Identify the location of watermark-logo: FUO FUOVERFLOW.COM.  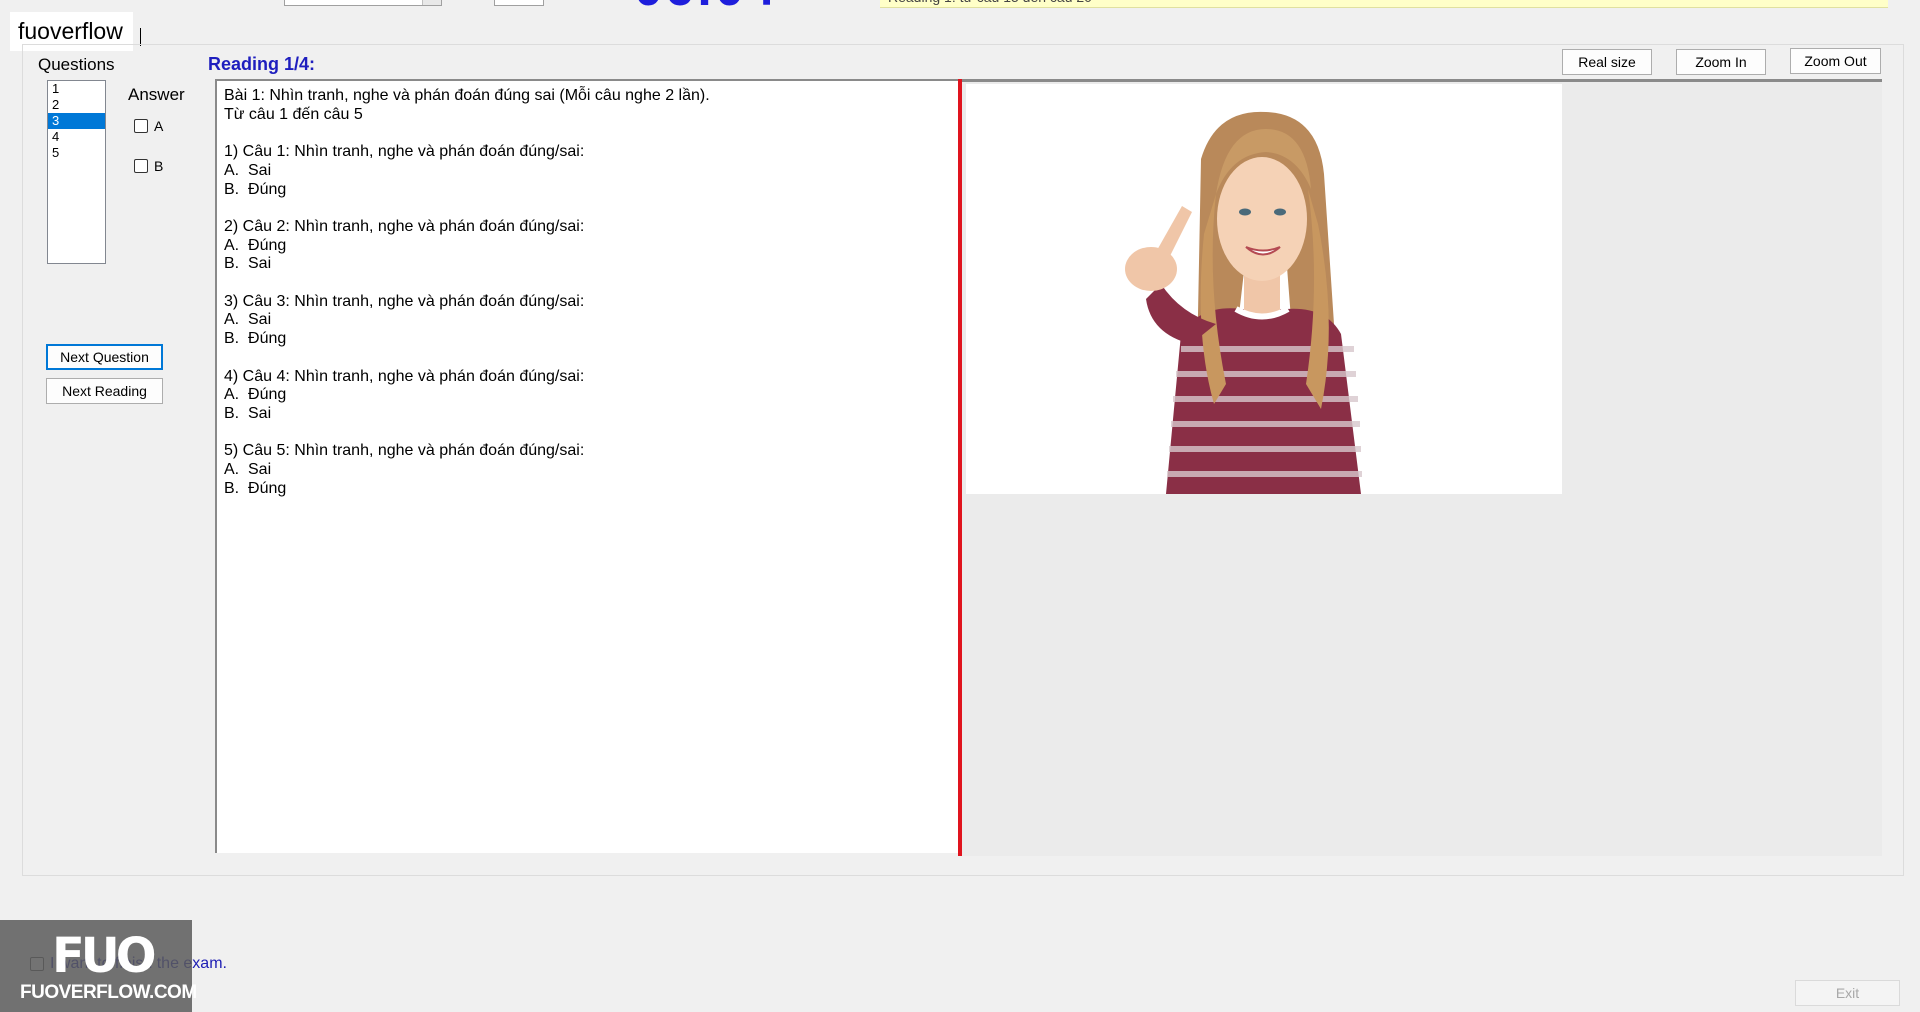
(98, 966).